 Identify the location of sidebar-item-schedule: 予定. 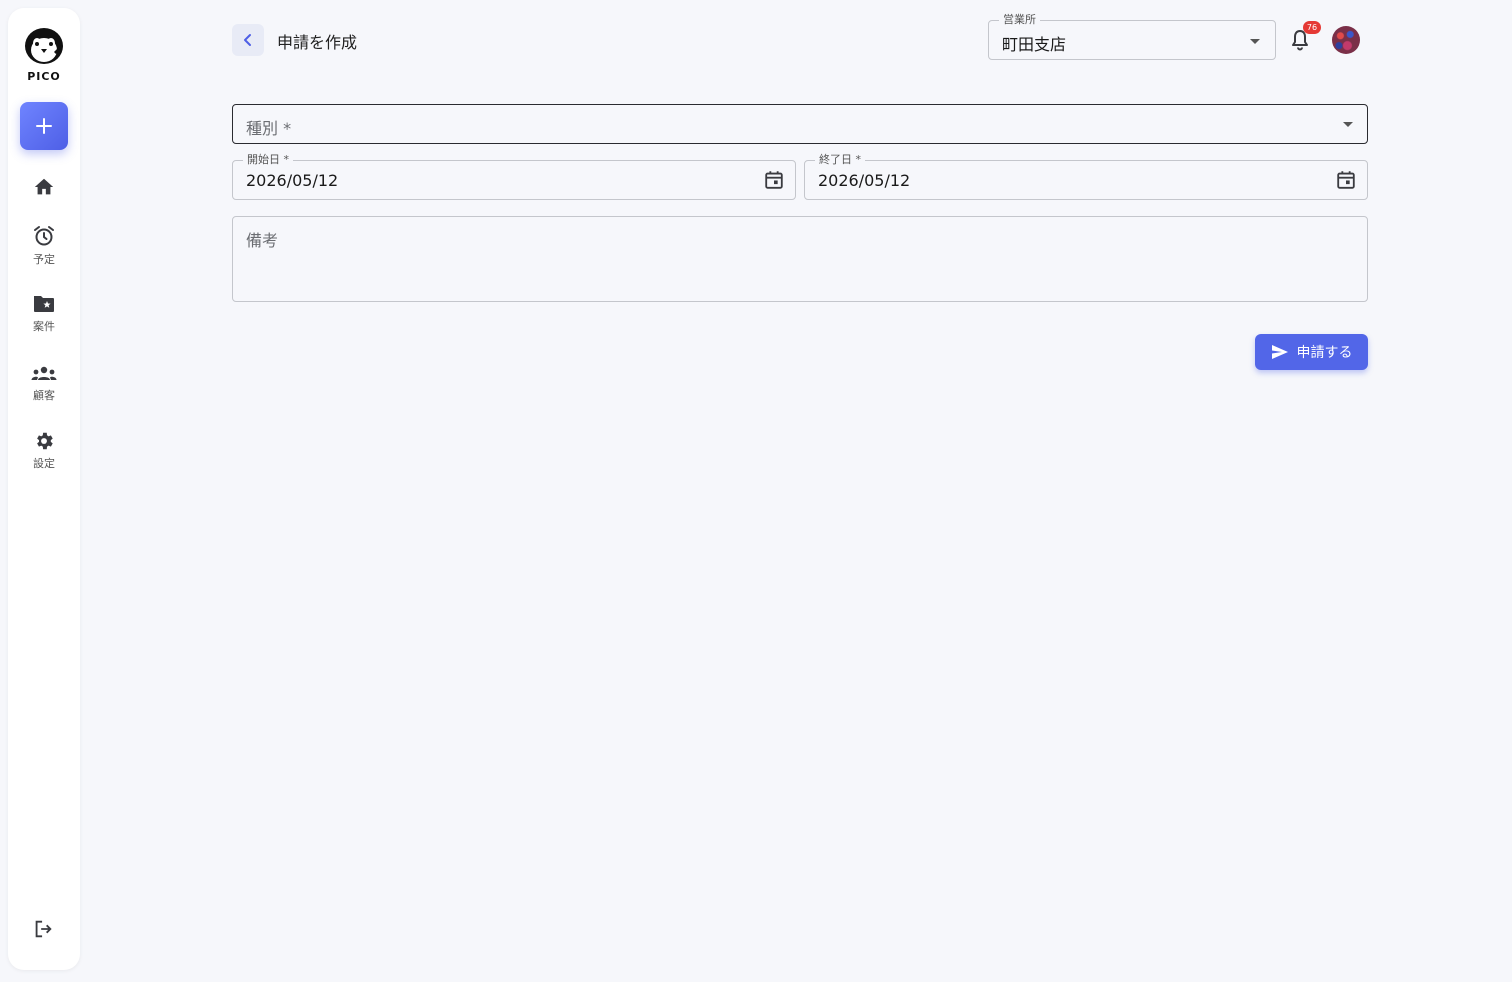
(44, 245).